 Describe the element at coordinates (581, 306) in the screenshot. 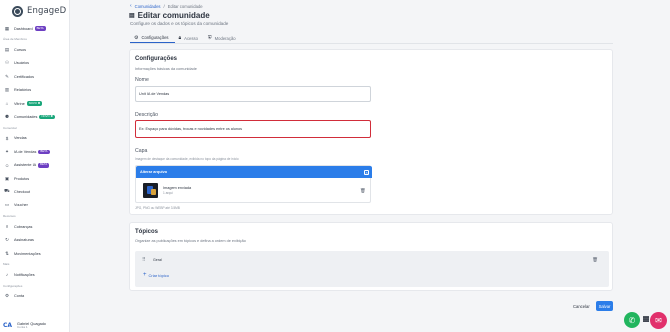

I see `cancel-button: Cancelar` at that location.